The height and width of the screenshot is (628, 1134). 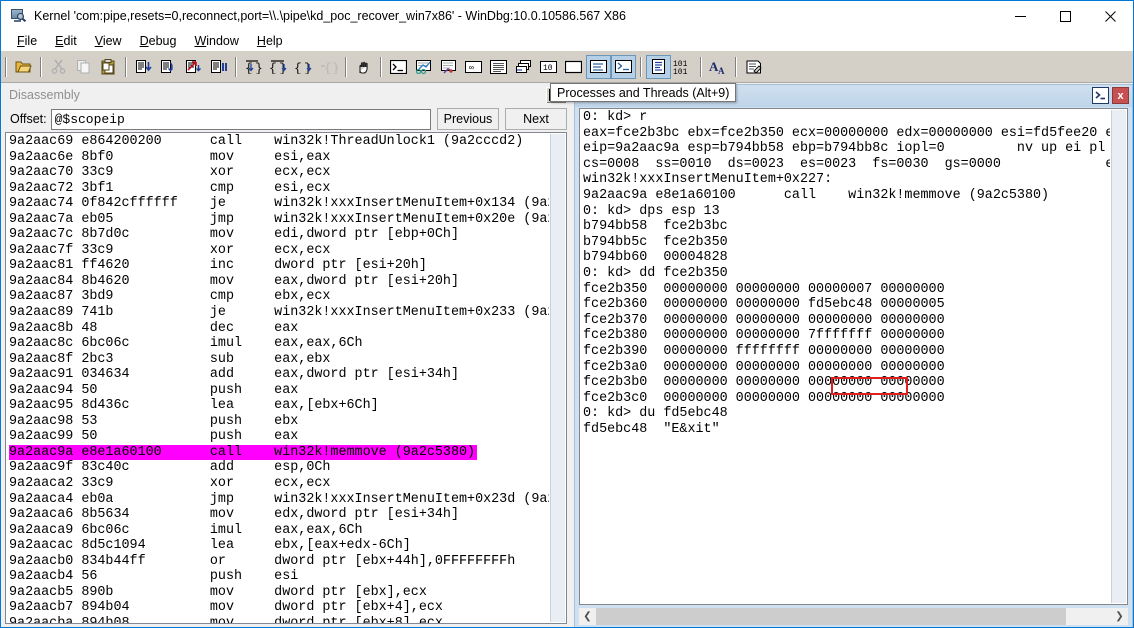 I want to click on command-close-button: x, so click(x=1120, y=95).